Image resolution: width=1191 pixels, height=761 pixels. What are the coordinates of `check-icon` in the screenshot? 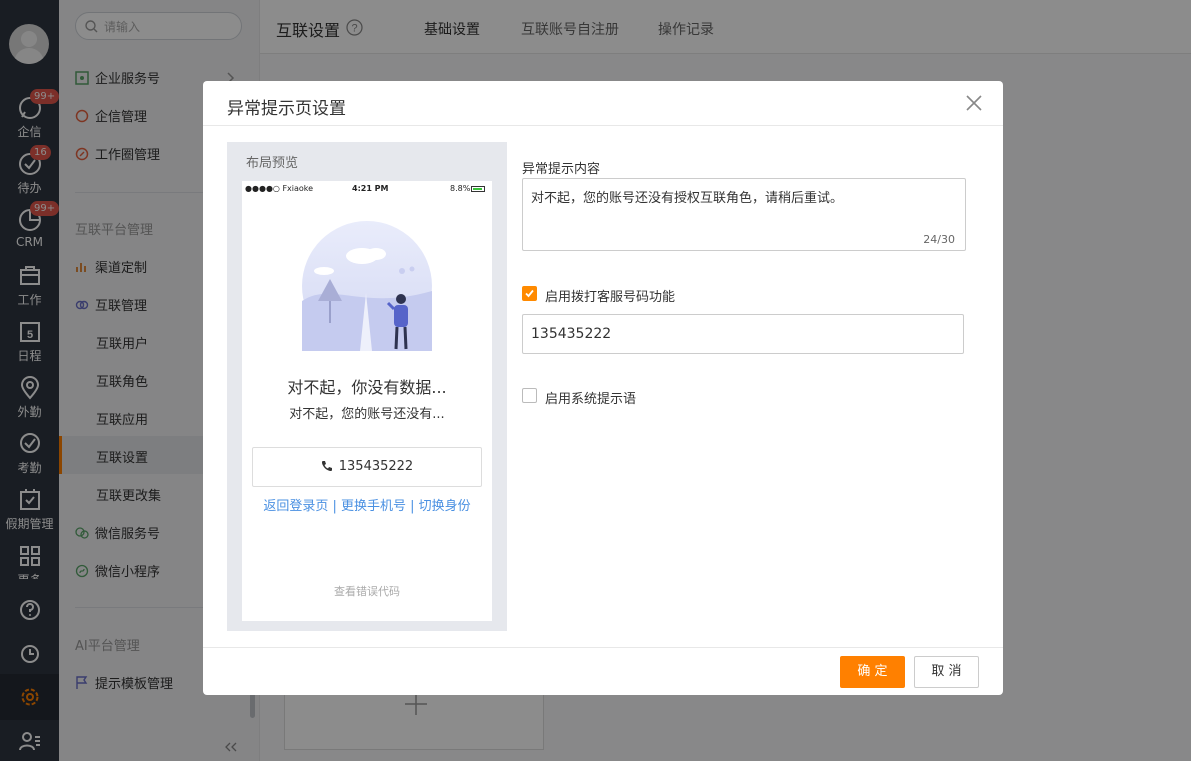 It's located at (529, 293).